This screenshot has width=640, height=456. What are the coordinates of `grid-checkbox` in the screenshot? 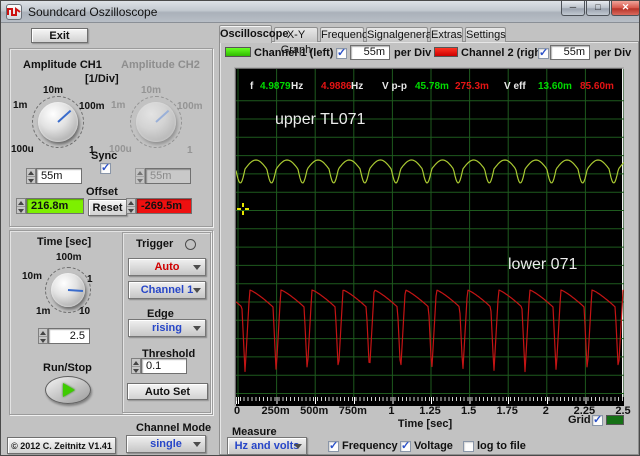 It's located at (597, 419).